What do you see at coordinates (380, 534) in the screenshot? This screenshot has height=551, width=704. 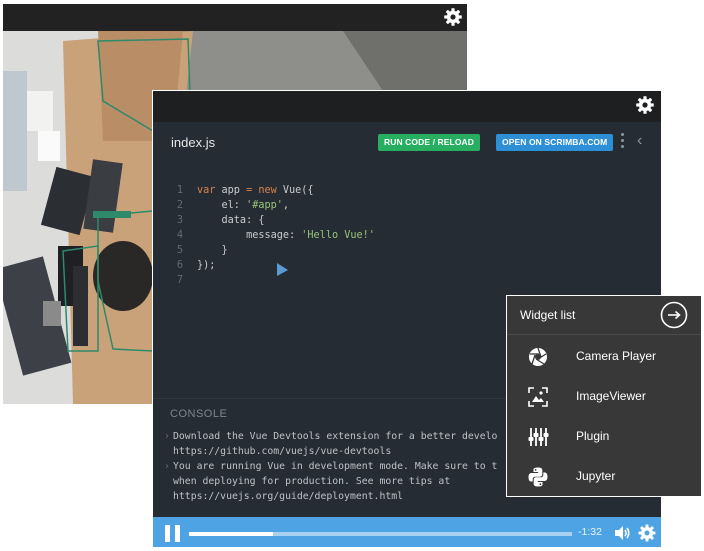 I see `progress-track` at bounding box center [380, 534].